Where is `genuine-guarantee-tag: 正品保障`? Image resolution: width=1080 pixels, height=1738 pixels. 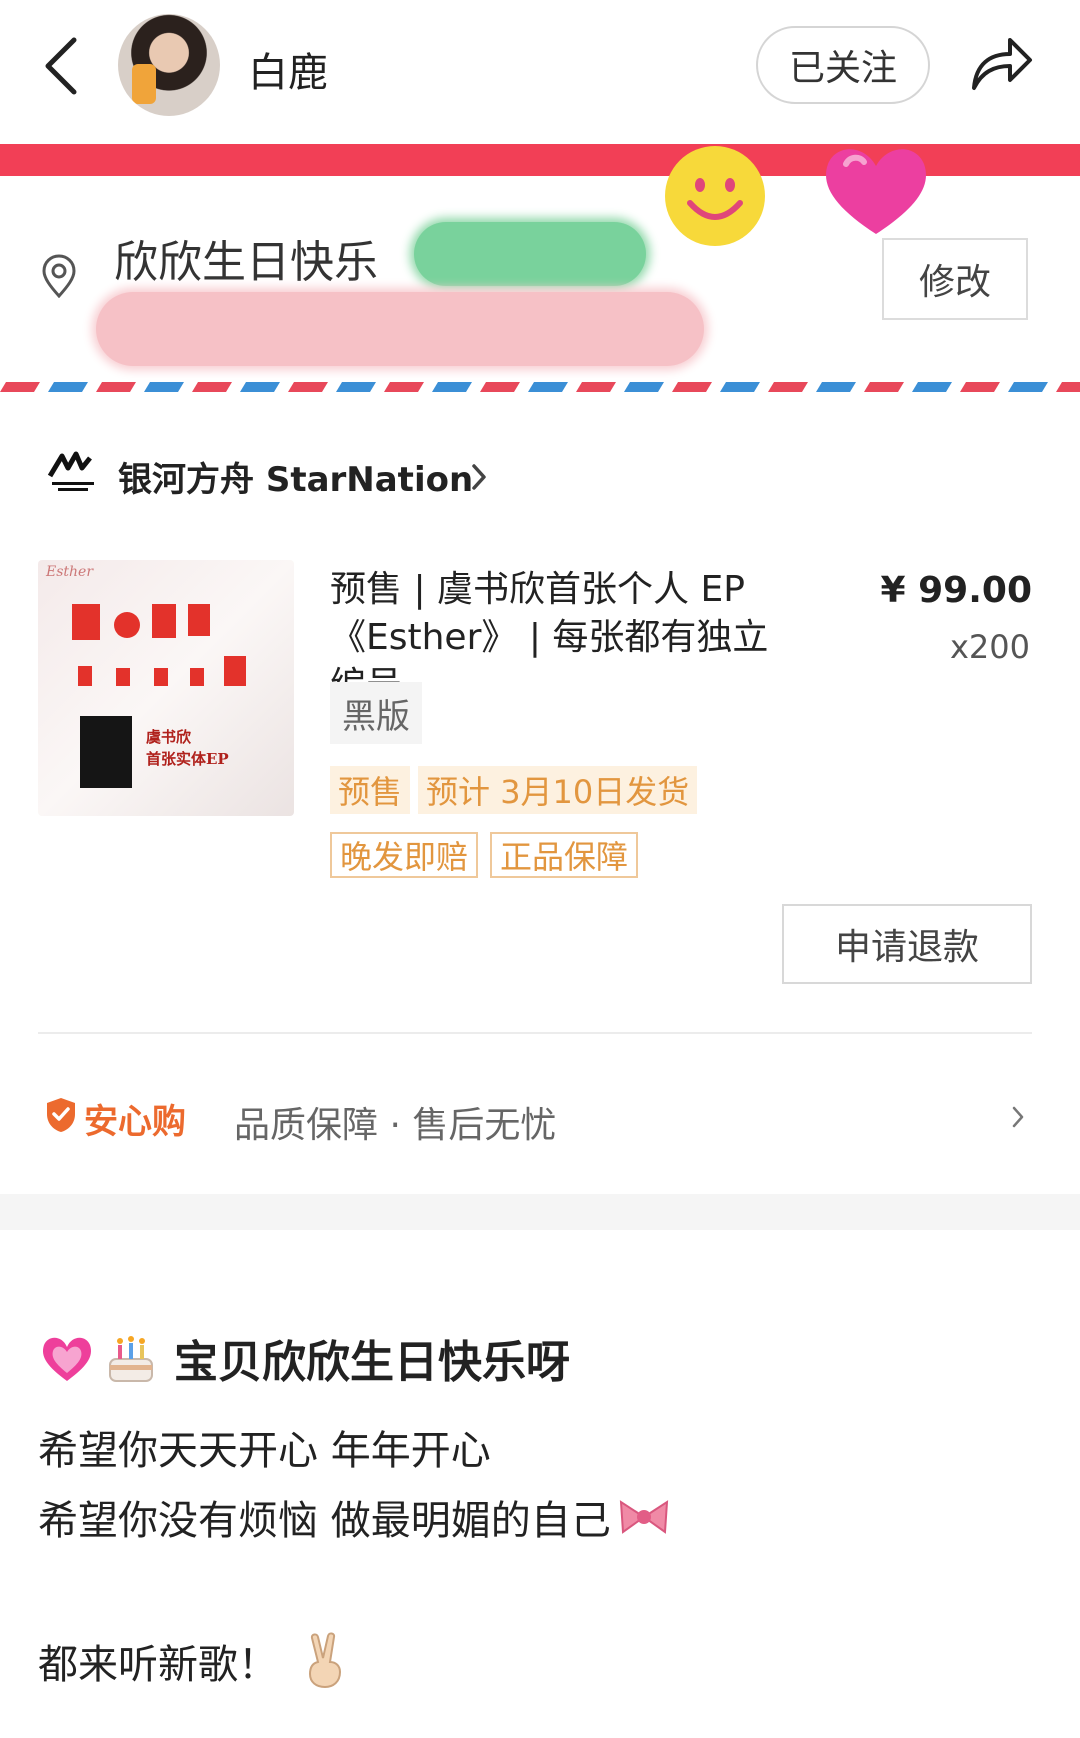 genuine-guarantee-tag: 正品保障 is located at coordinates (564, 855).